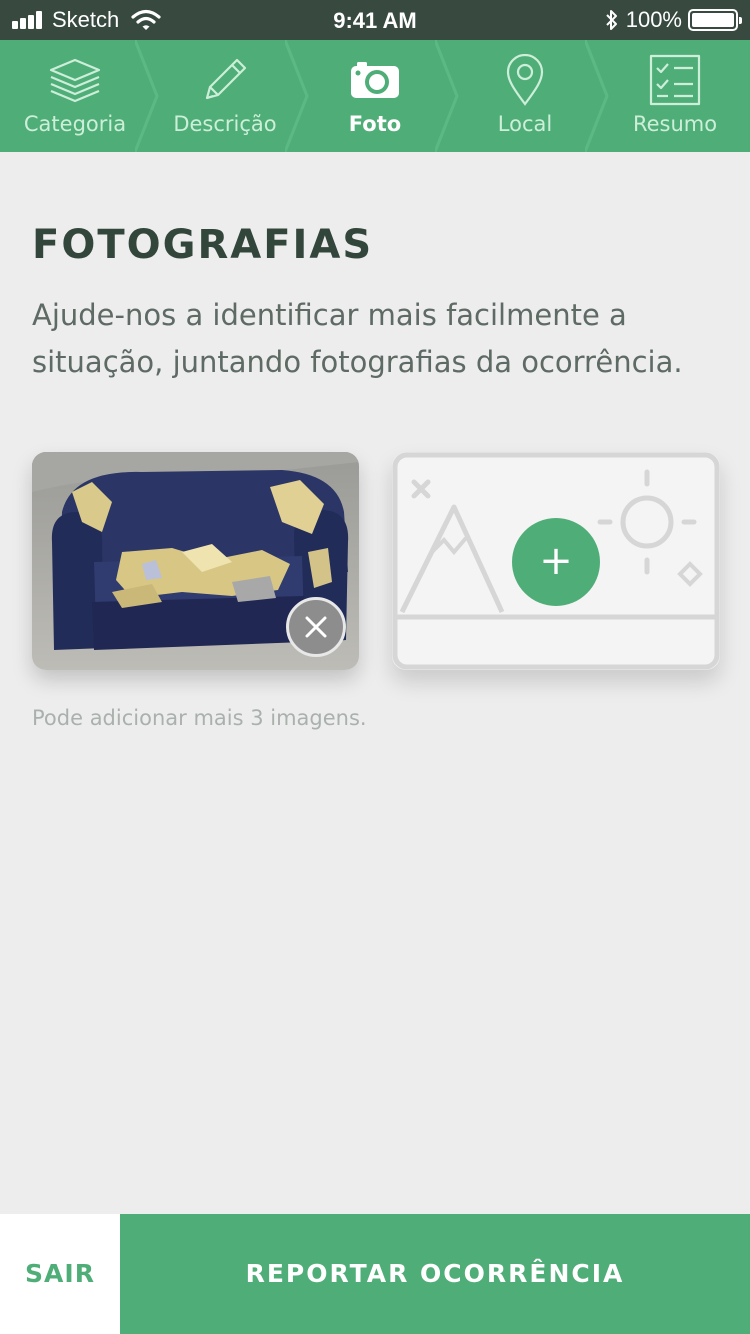 Image resolution: width=750 pixels, height=1334 pixels. I want to click on add-photo-button: +, so click(556, 562).